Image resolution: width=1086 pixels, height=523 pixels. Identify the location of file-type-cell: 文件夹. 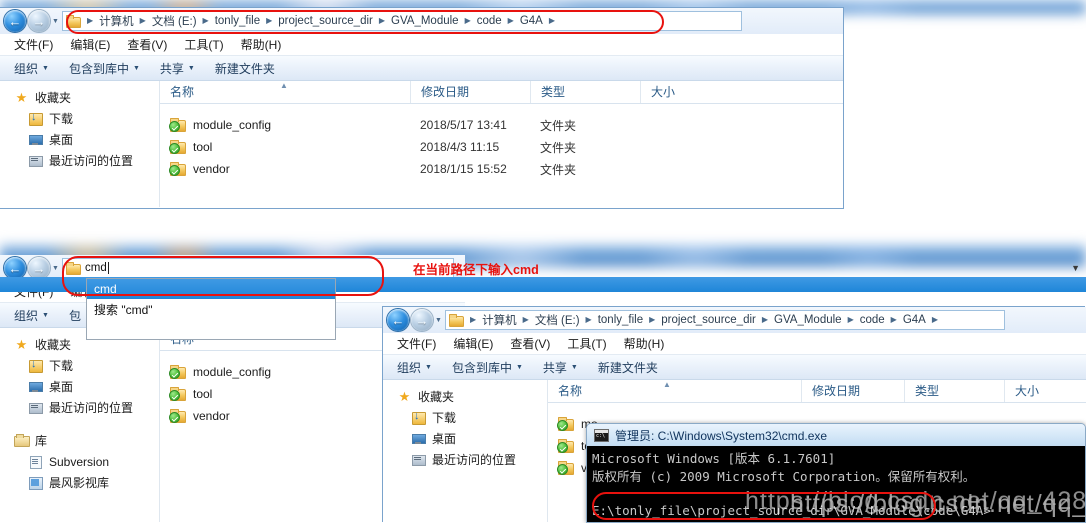
(558, 147).